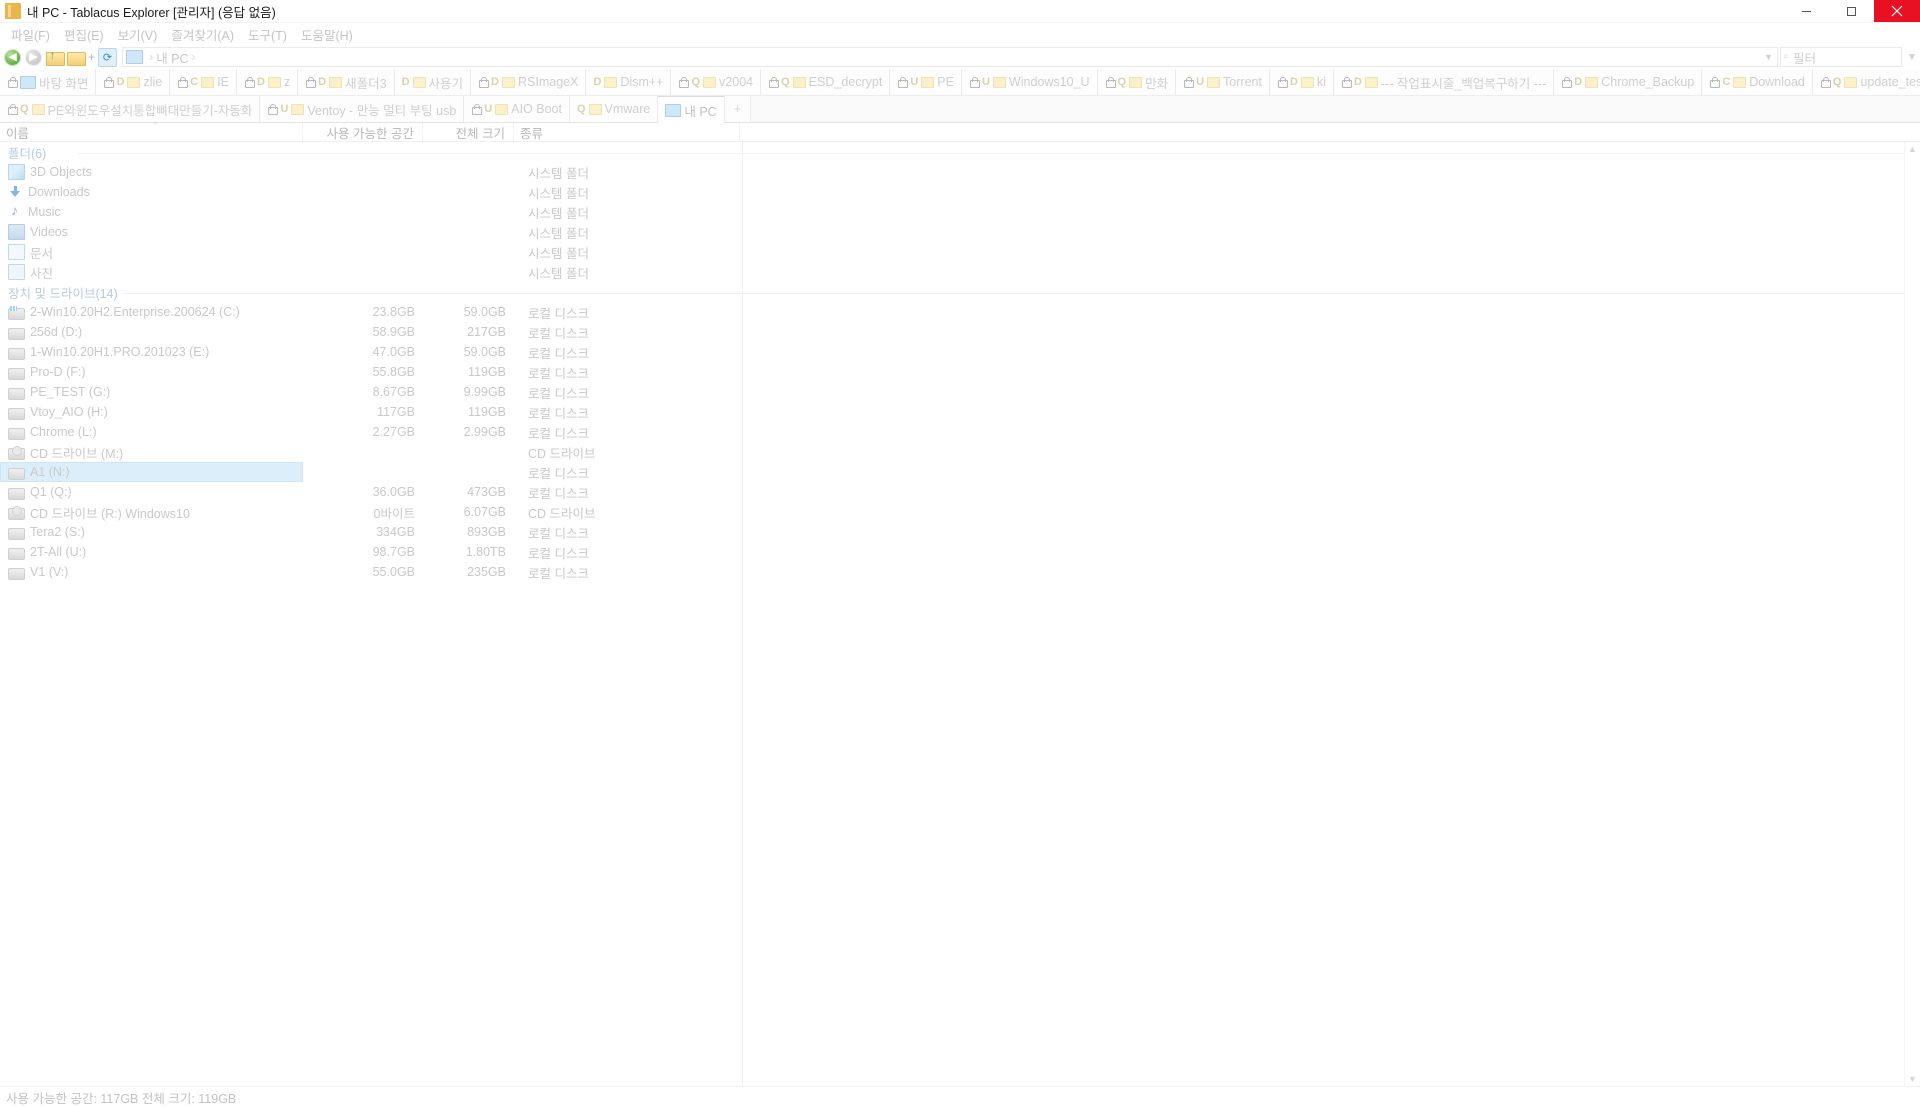  What do you see at coordinates (960, 452) in the screenshot?
I see `table-row: CD 드라이브 (M:) CD 드라이브` at bounding box center [960, 452].